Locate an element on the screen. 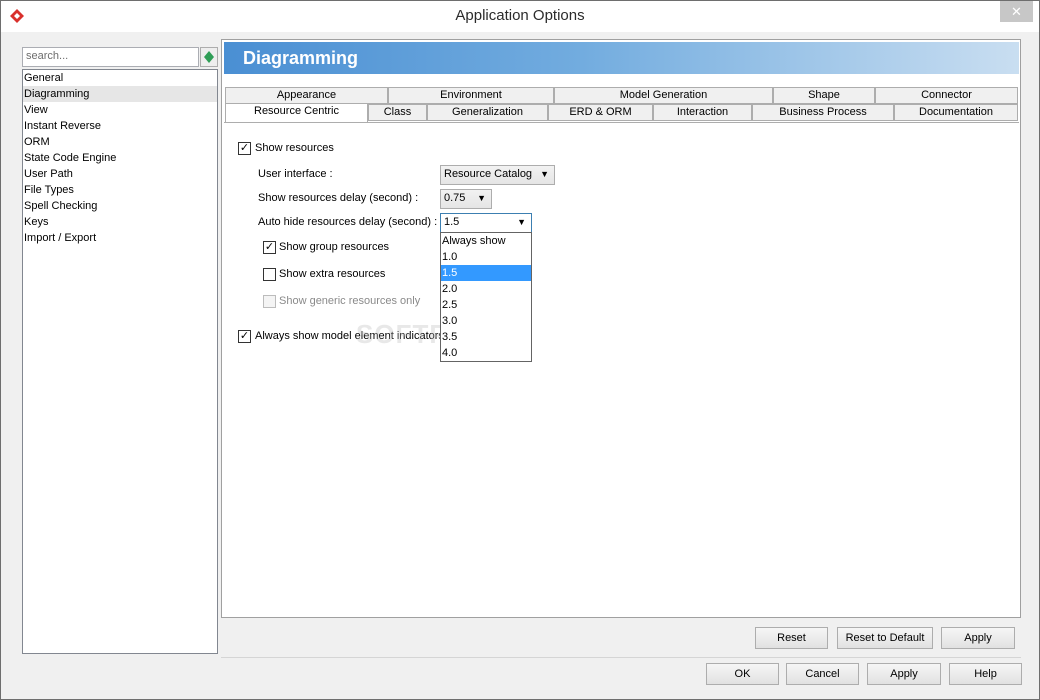  tab-environment: Environment is located at coordinates (471, 95).